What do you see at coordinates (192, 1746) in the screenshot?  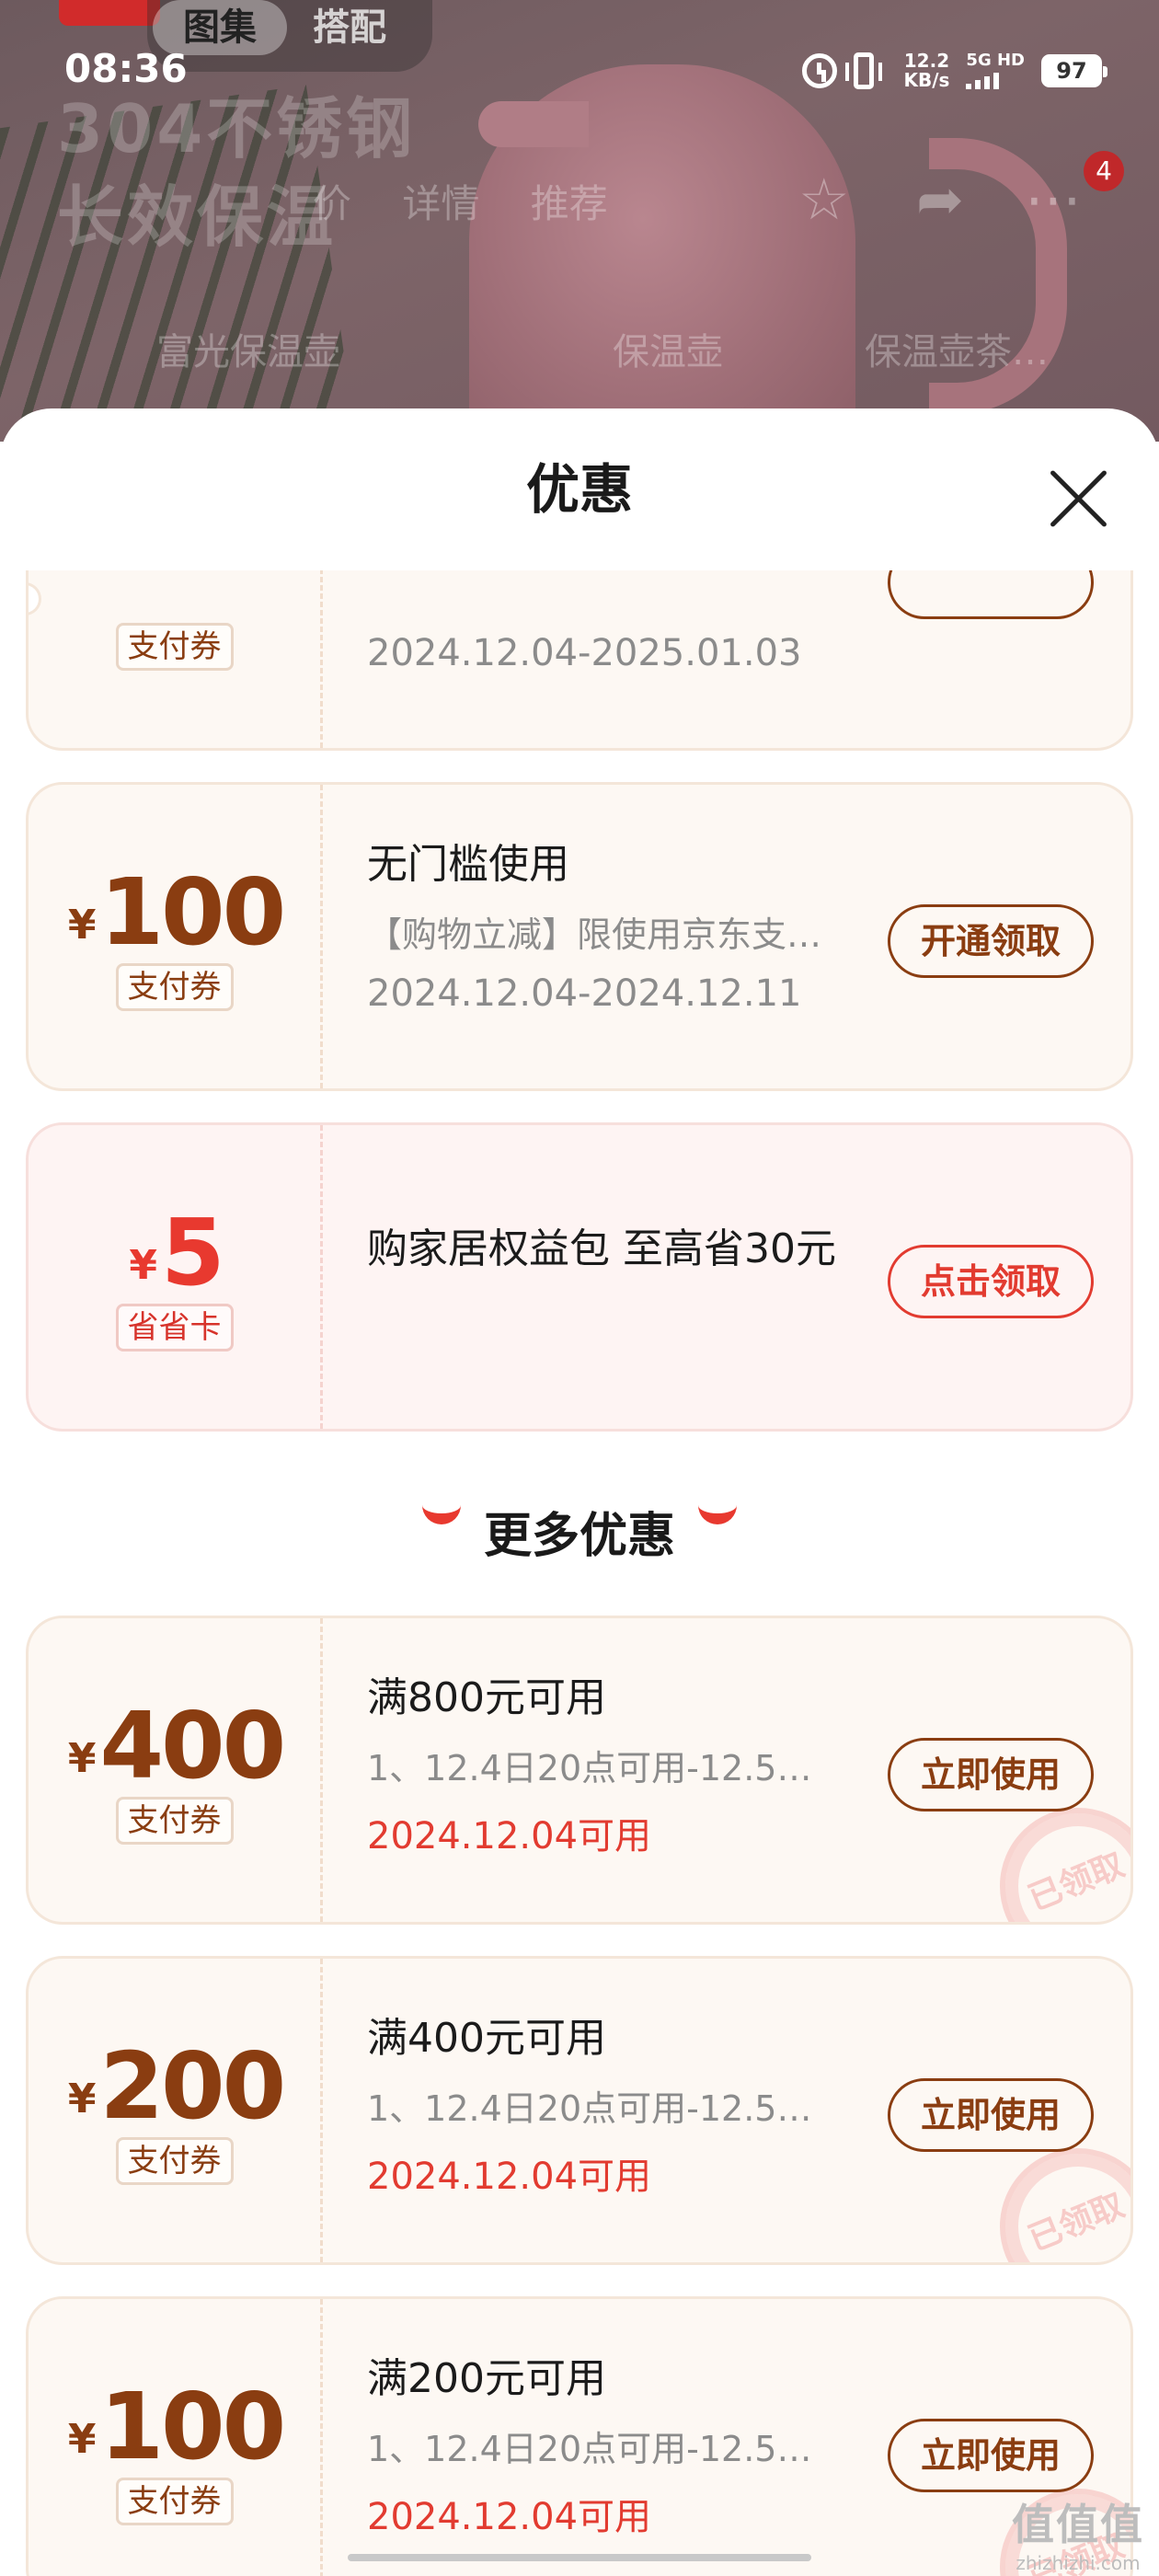 I see `coupon-amount-value: 400` at bounding box center [192, 1746].